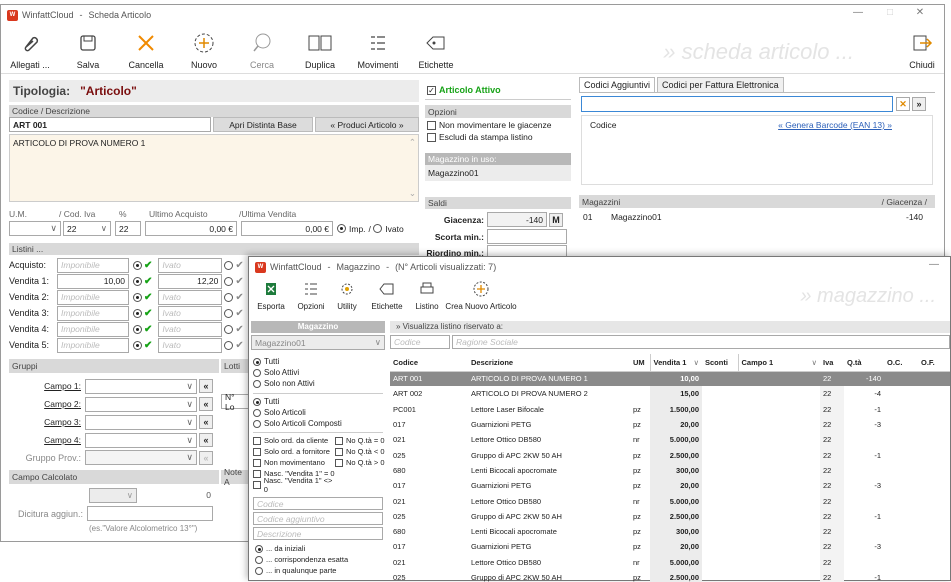 Image resolution: width=951 pixels, height=582 pixels. What do you see at coordinates (341, 228) in the screenshot?
I see `imp-radio` at bounding box center [341, 228].